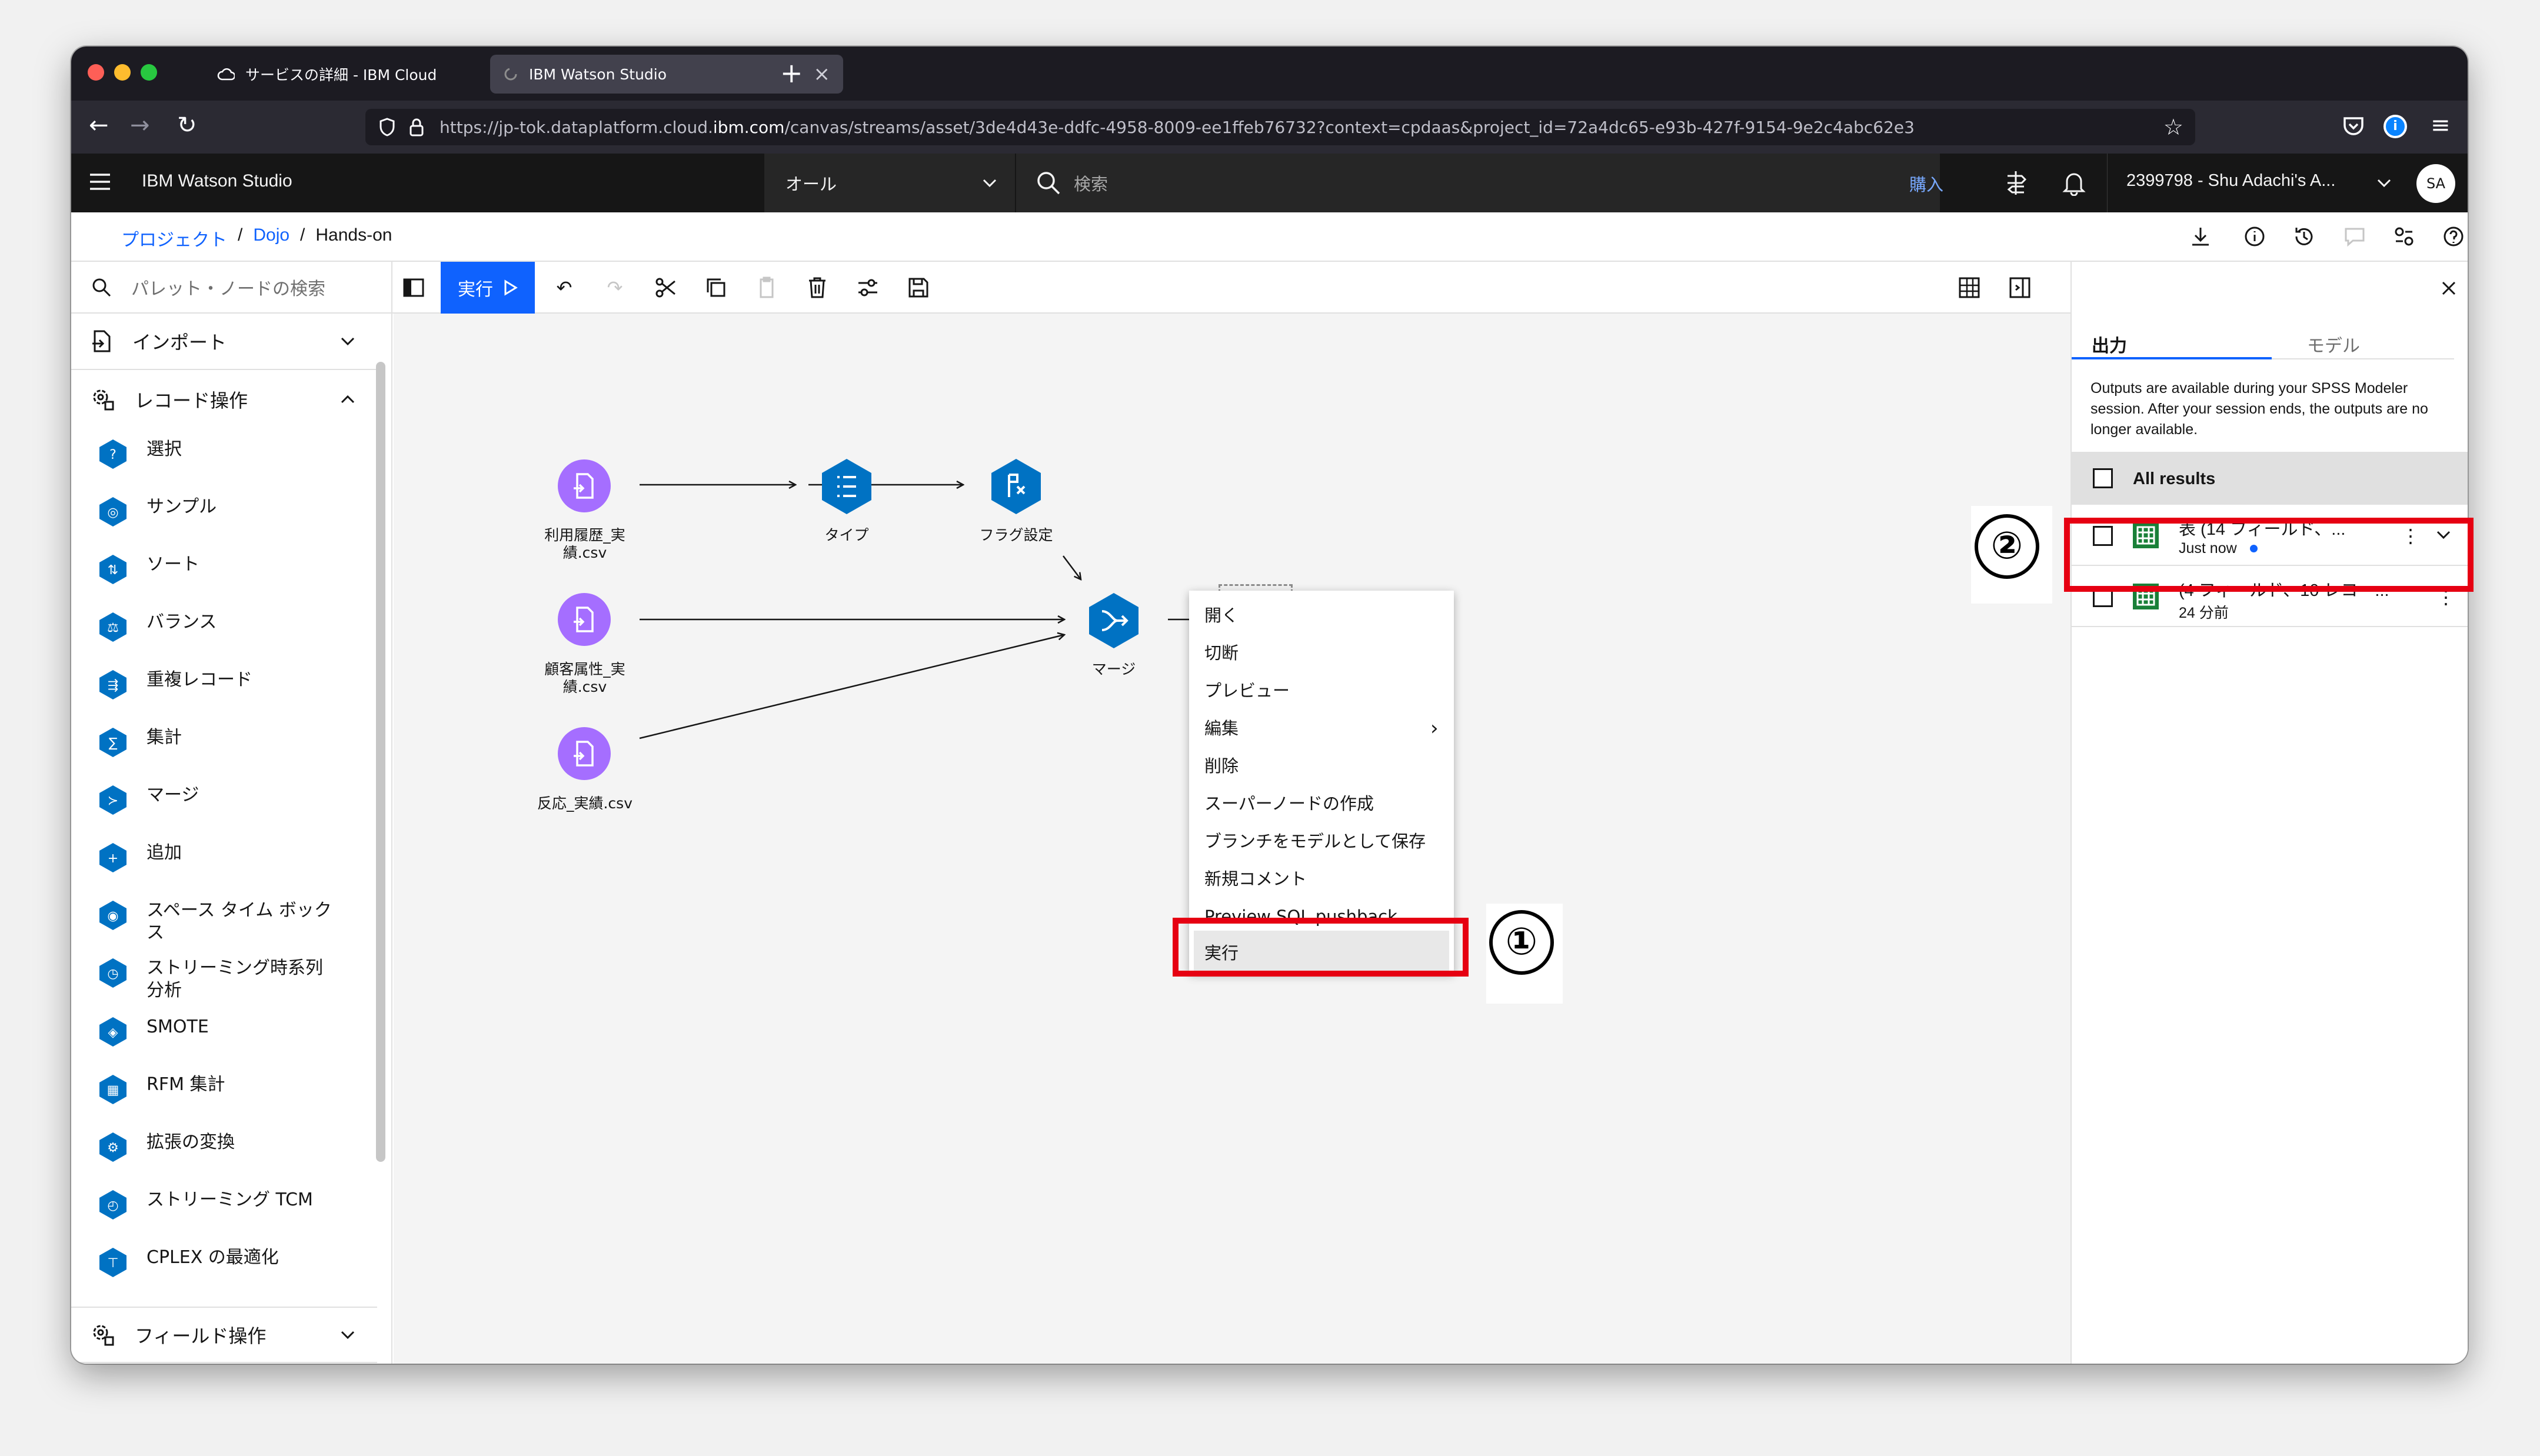 Image resolution: width=2540 pixels, height=1456 pixels. I want to click on paste-icon, so click(767, 288).